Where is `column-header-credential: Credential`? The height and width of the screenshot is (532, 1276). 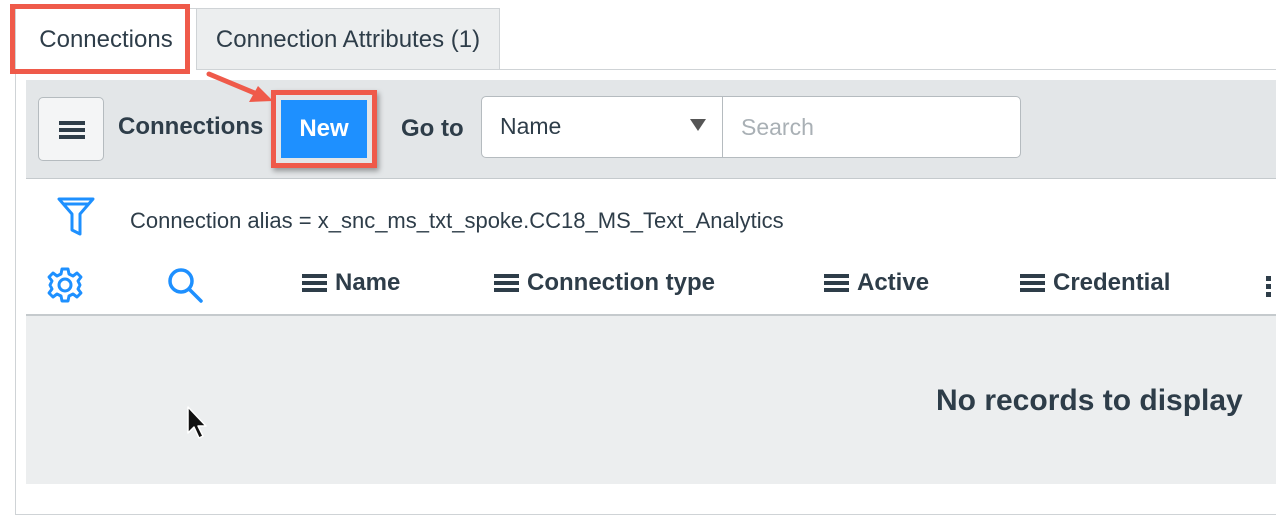
column-header-credential: Credential is located at coordinates (1095, 283).